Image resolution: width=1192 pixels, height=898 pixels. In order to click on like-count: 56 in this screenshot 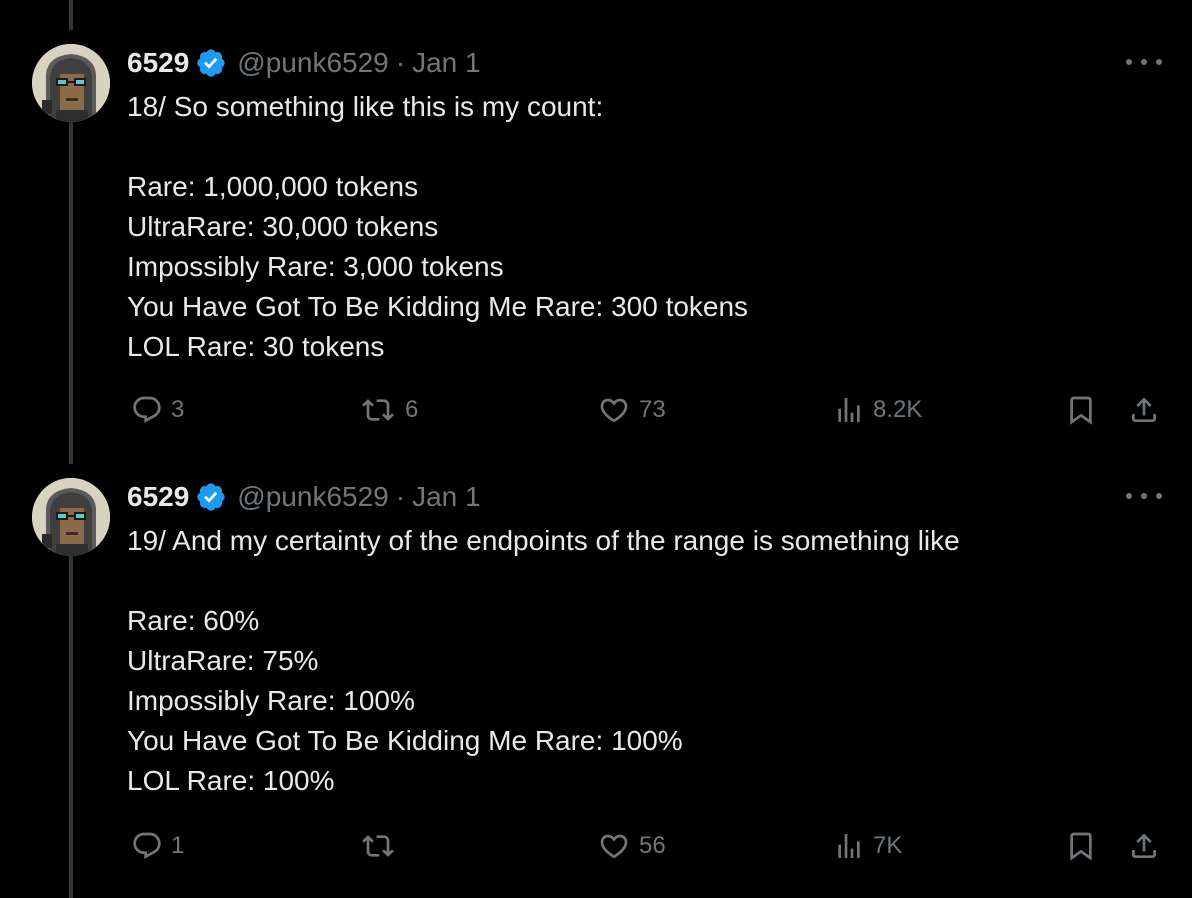, I will do `click(652, 845)`.